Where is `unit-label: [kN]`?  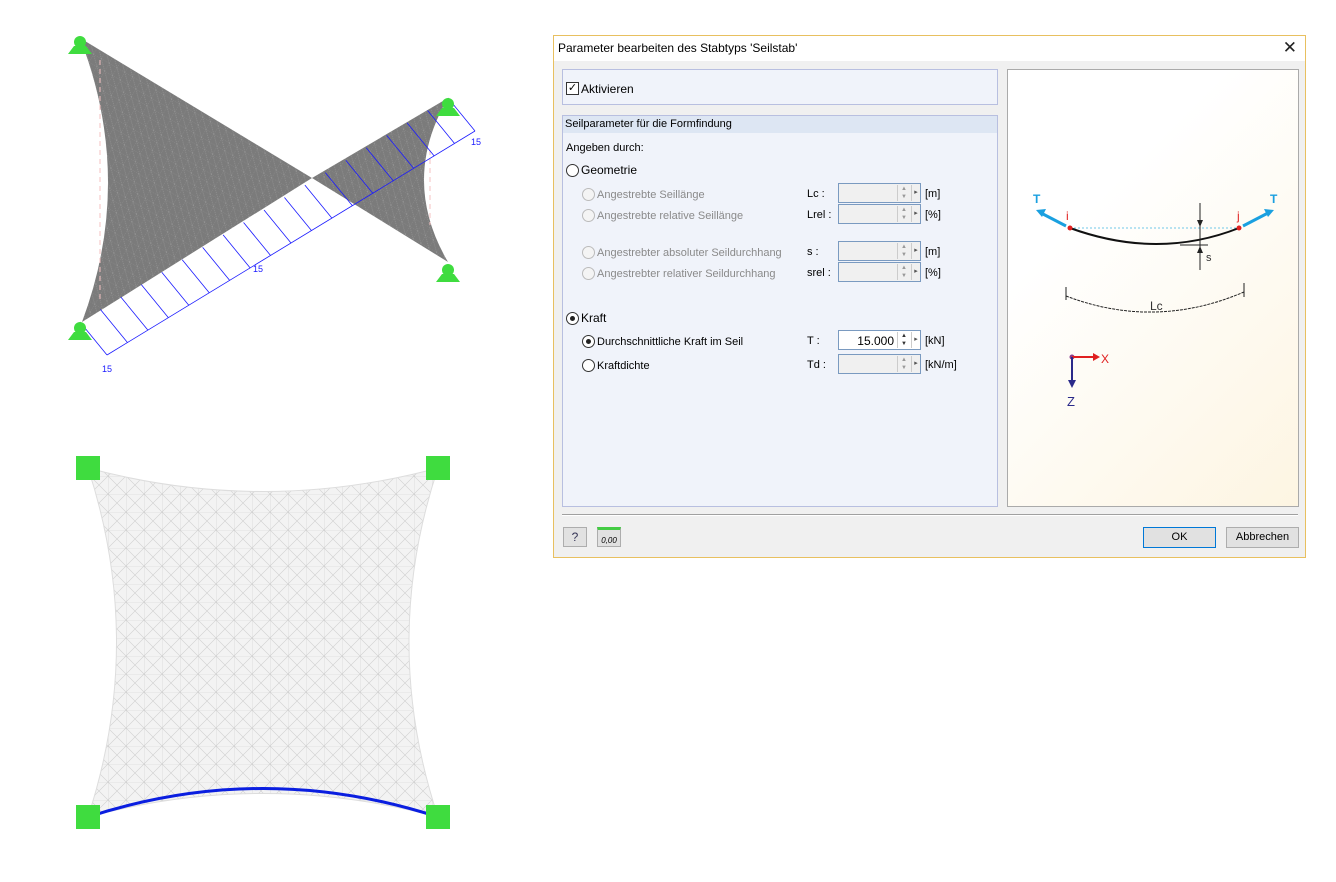
unit-label: [kN] is located at coordinates (935, 341).